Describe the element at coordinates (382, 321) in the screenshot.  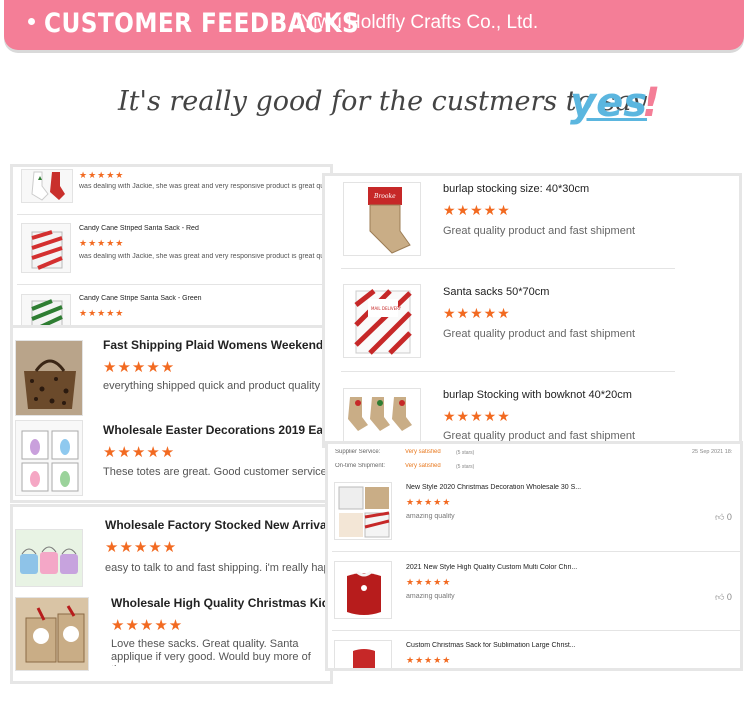
I see `product-thumbnail: MAIL DELIVERY` at that location.